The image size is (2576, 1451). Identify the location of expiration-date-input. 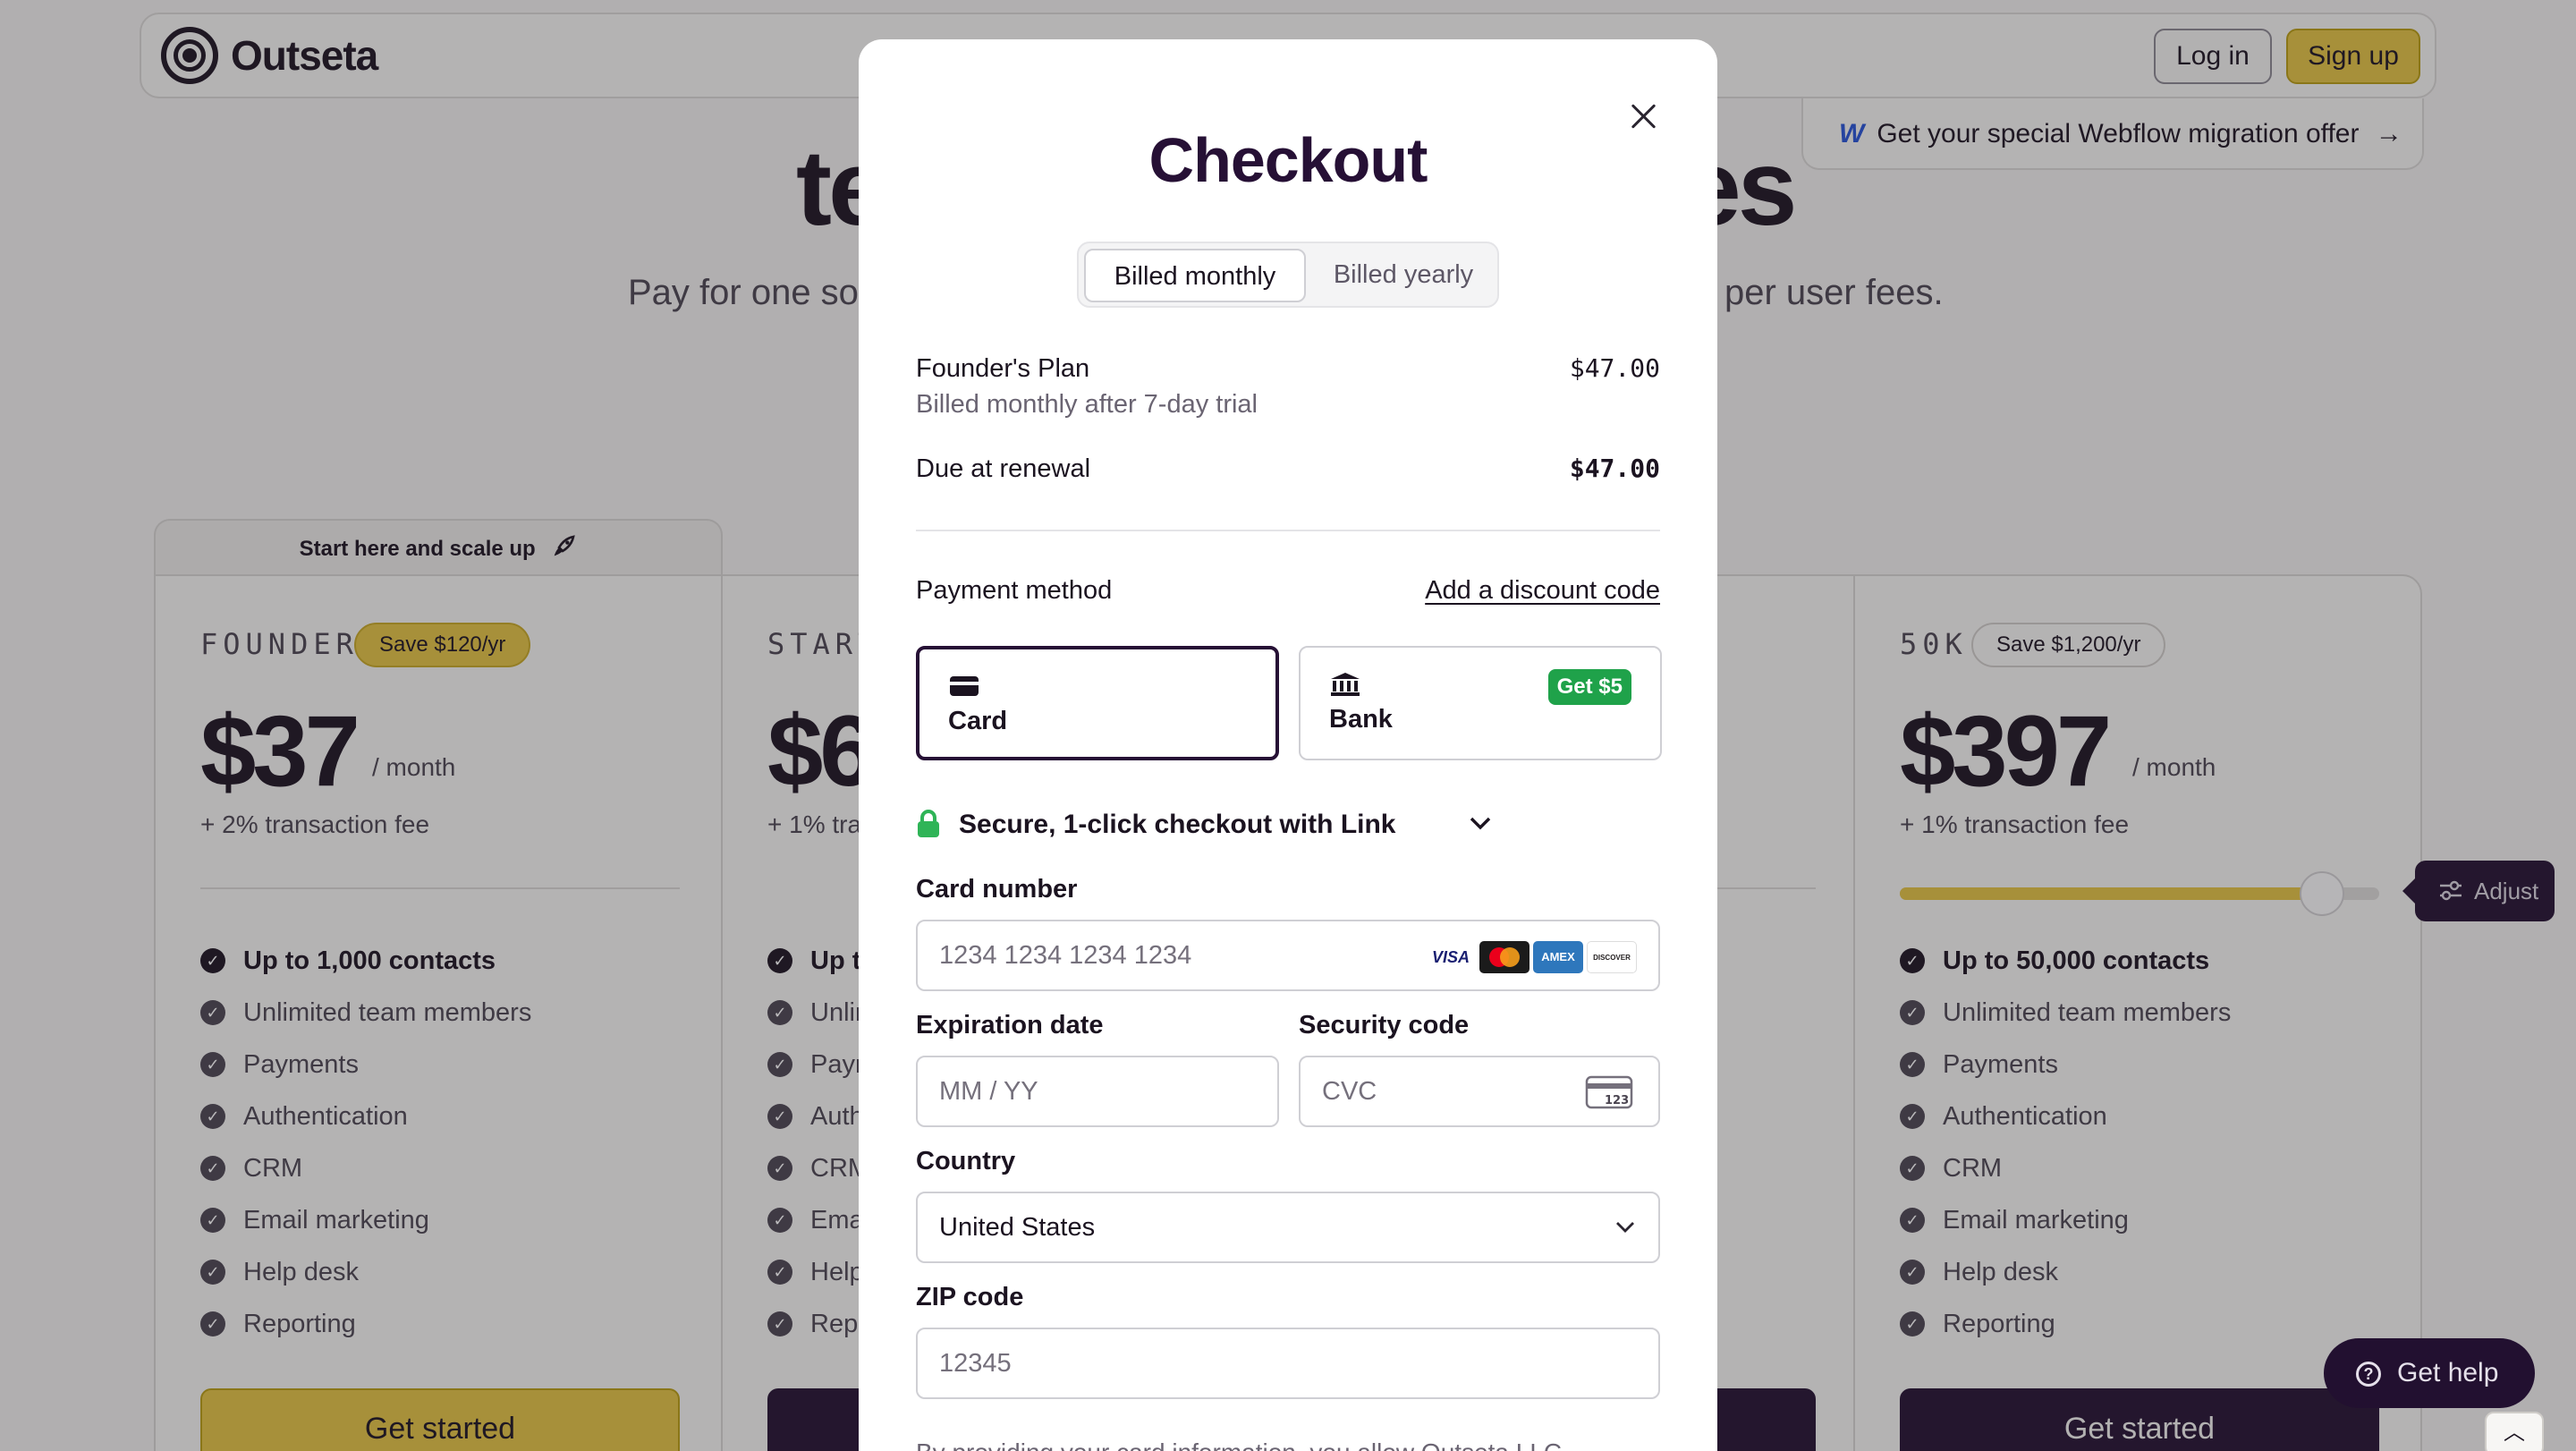
(1100, 1091).